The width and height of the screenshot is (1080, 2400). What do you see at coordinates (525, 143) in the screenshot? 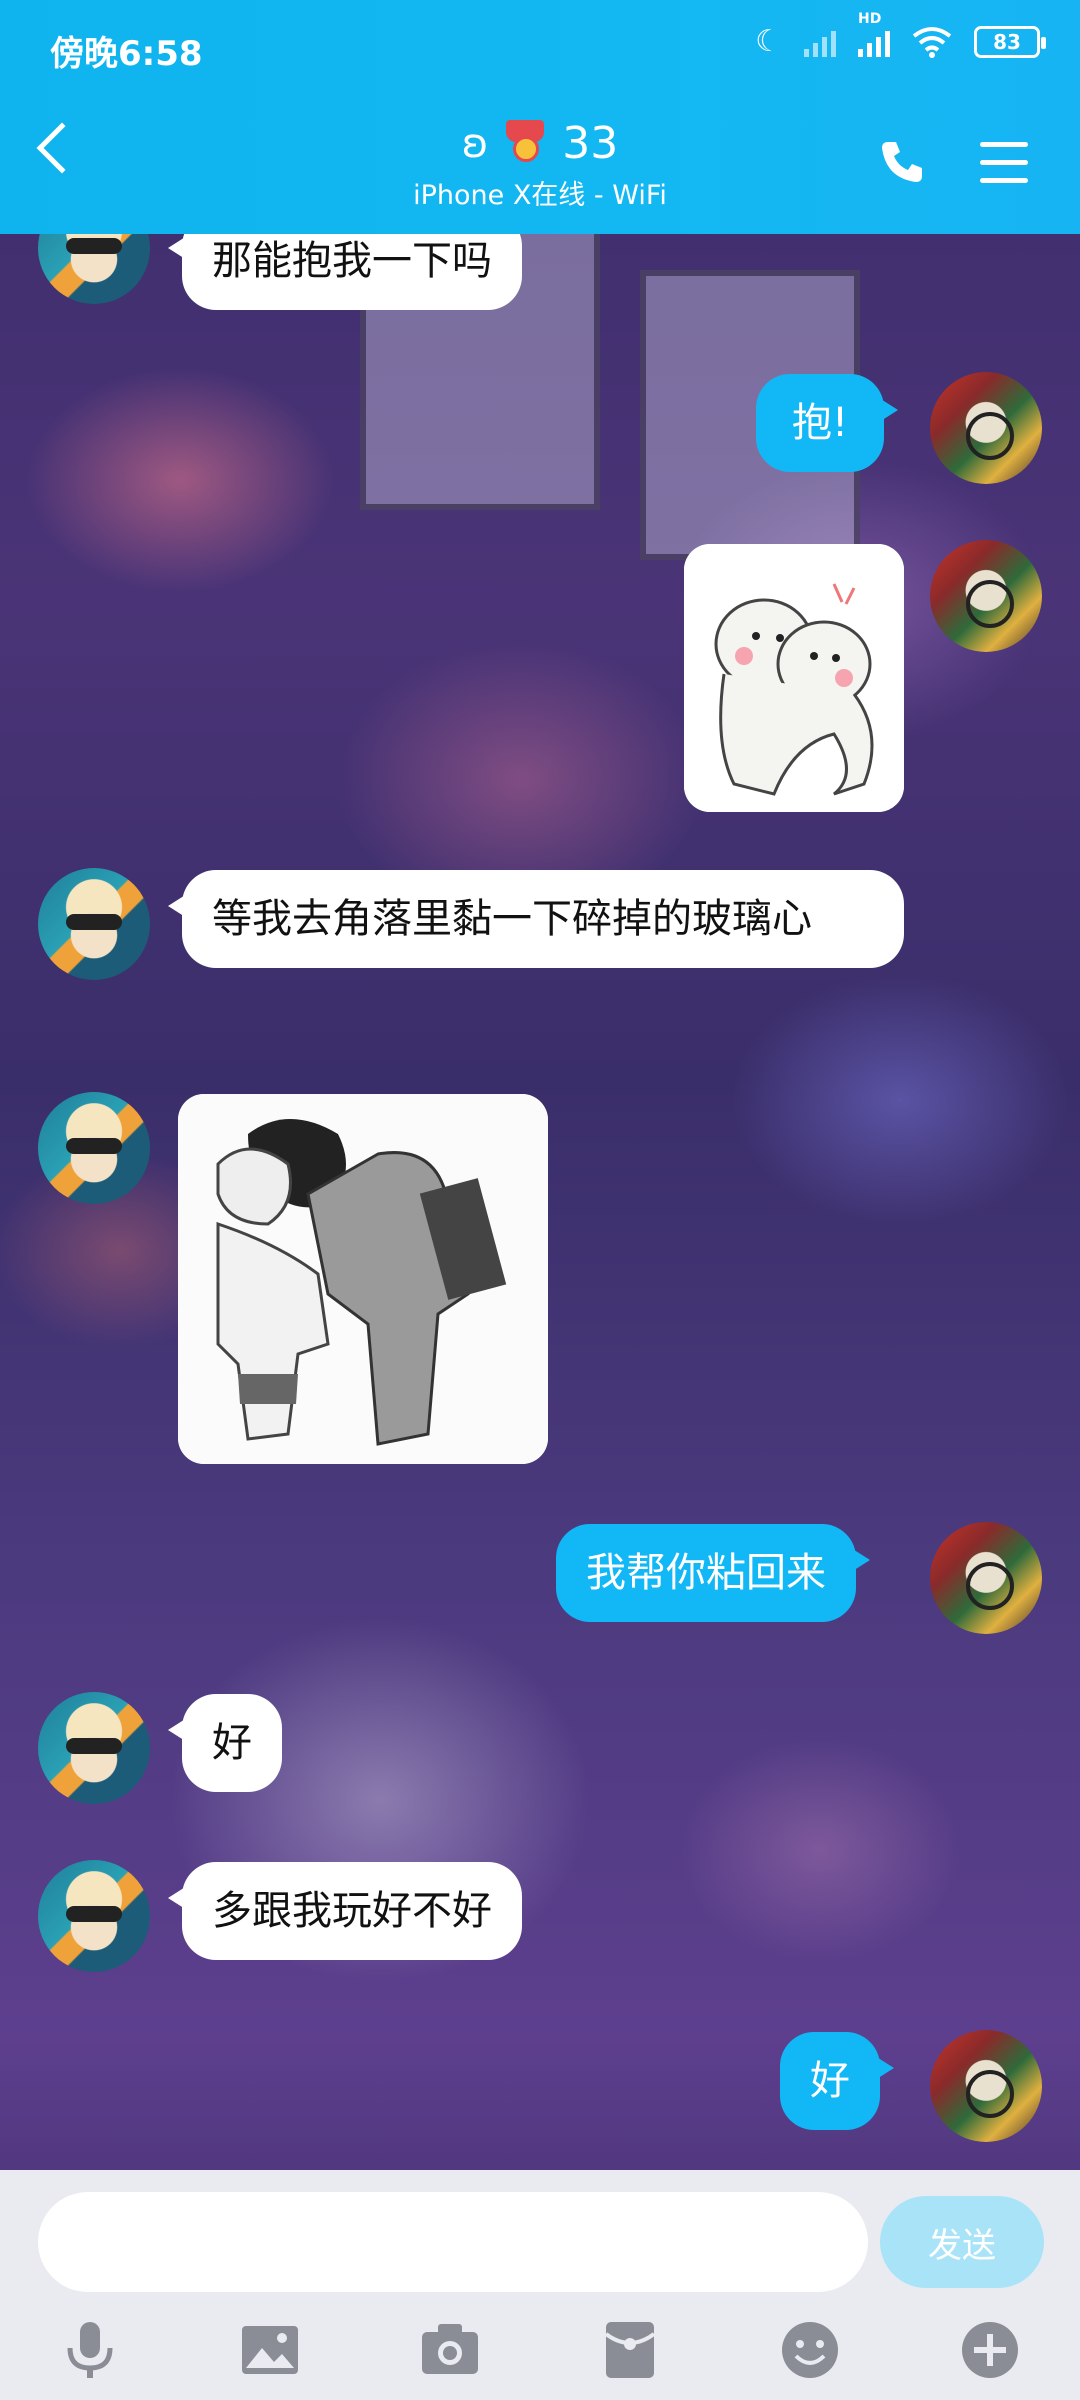
I see `medal-icon` at bounding box center [525, 143].